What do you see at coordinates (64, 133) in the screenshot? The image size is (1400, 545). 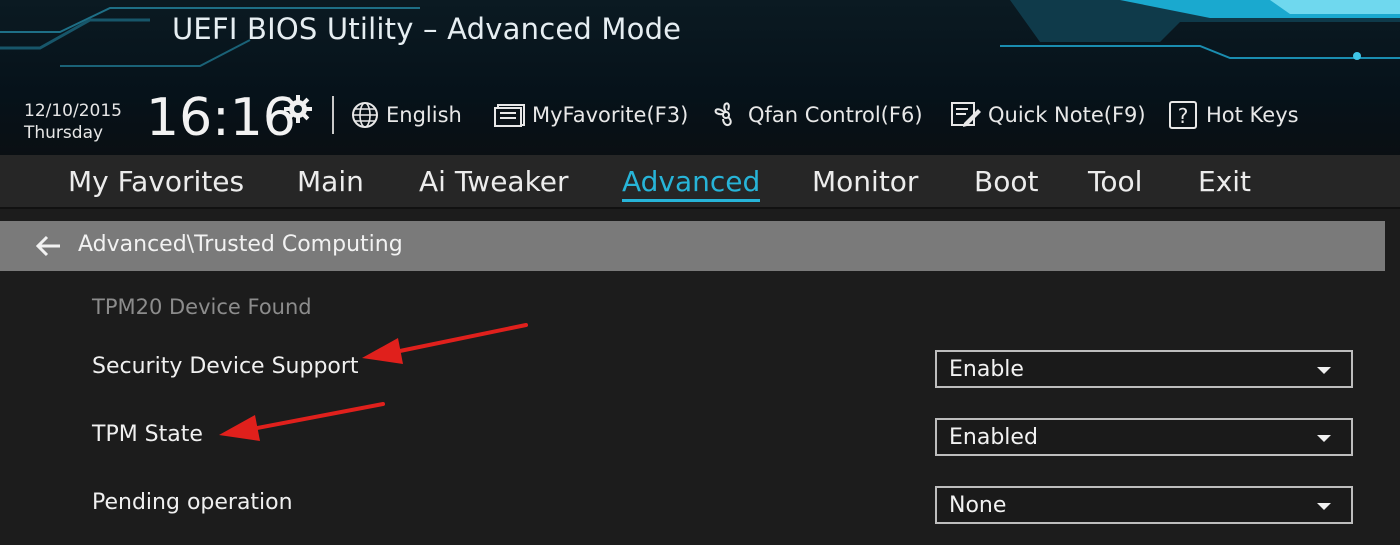 I see `day-text: Thursday` at bounding box center [64, 133].